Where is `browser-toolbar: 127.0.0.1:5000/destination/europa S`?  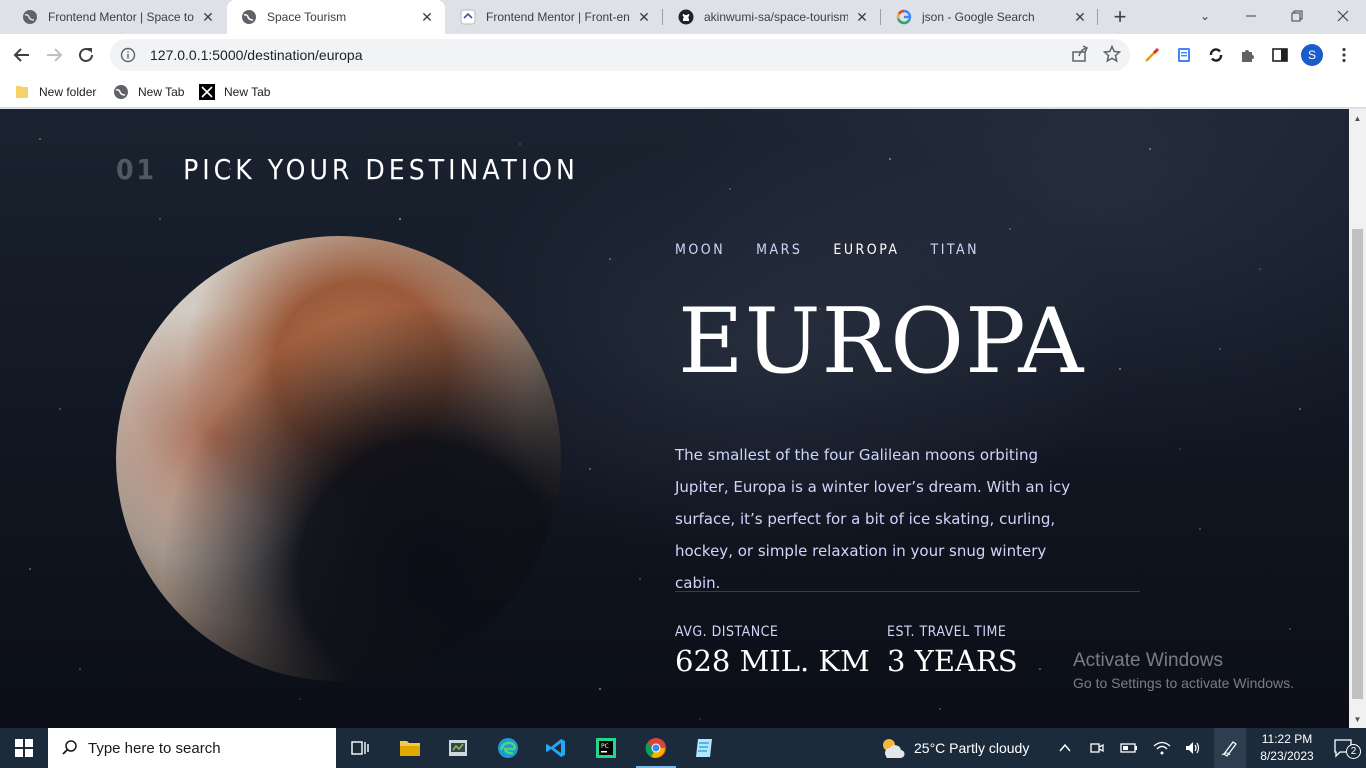 browser-toolbar: 127.0.0.1:5000/destination/europa S is located at coordinates (683, 55).